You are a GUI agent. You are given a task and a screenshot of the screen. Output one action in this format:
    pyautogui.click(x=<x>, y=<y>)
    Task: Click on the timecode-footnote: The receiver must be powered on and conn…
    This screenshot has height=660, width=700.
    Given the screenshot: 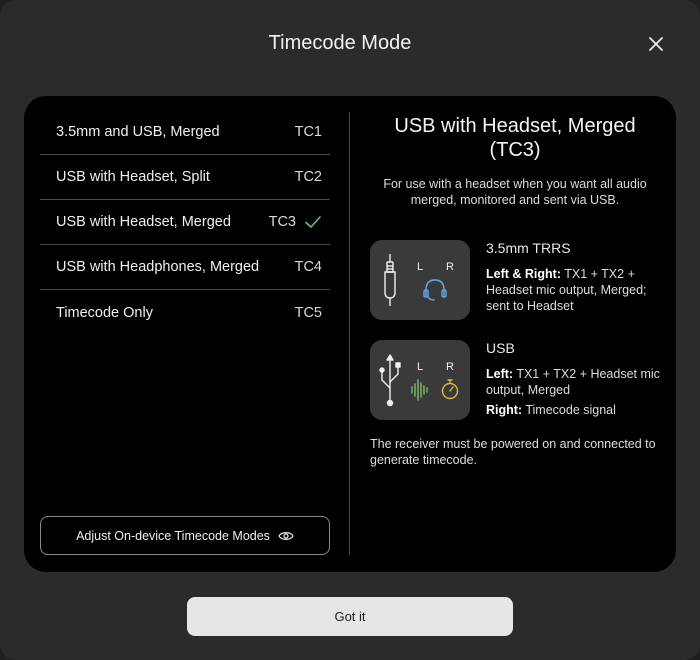 What is the action you would take?
    pyautogui.click(x=513, y=452)
    